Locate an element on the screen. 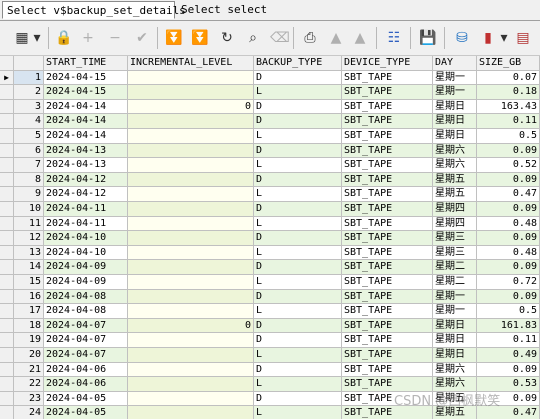 This screenshot has width=540, height=419. row-number: 22 is located at coordinates (29, 384).